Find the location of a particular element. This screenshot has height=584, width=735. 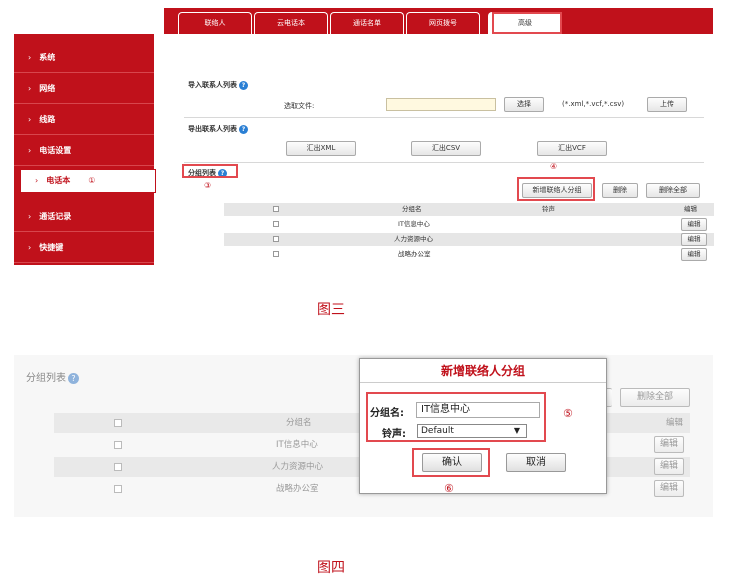

upload-button: 上传 is located at coordinates (667, 104).